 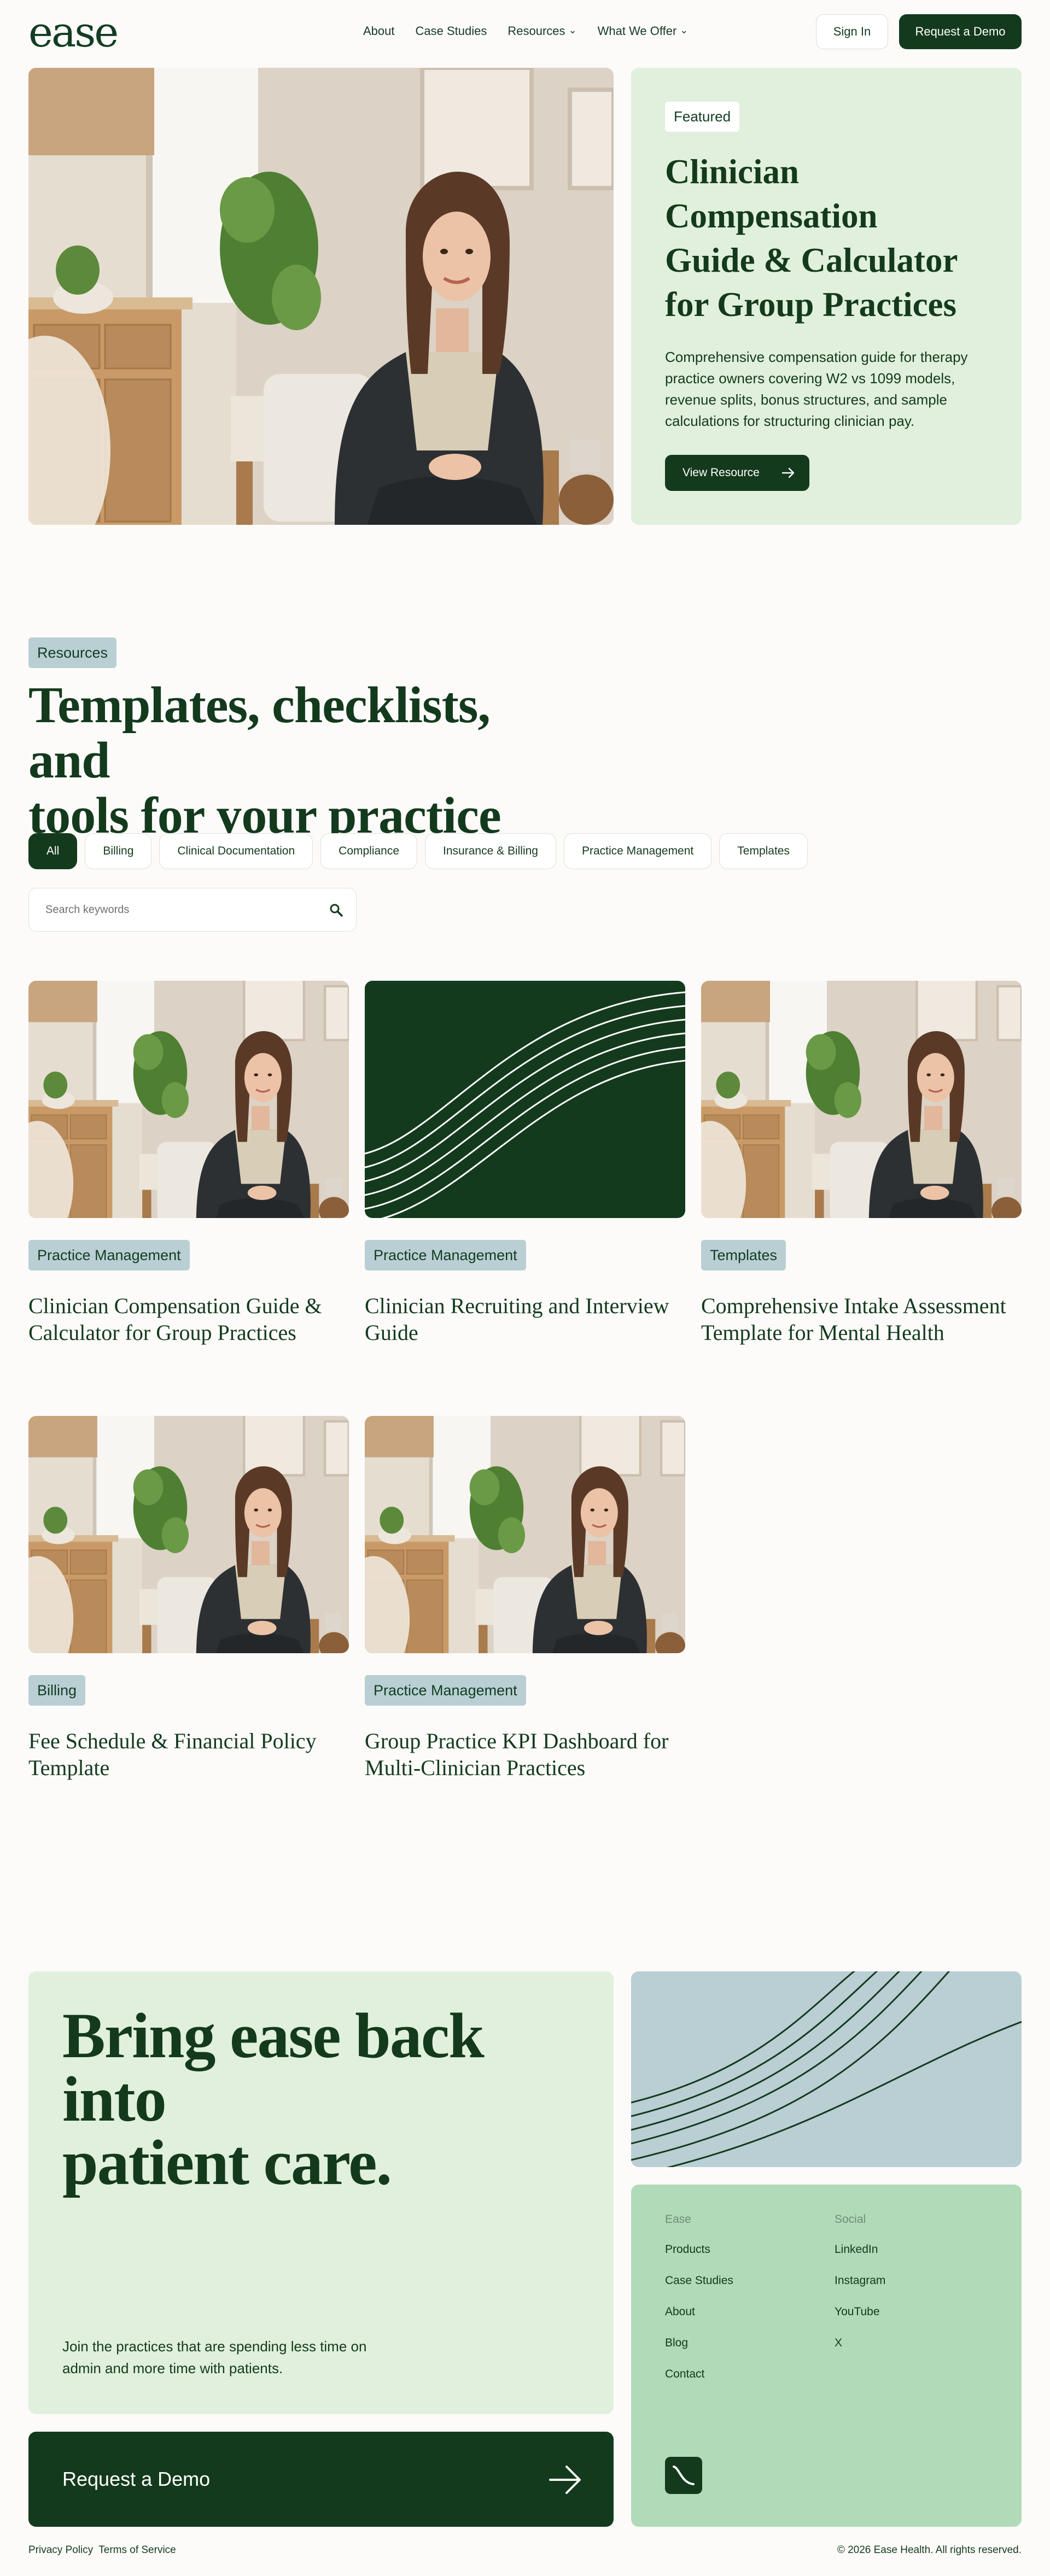 I want to click on nav-resources-label: Resources, so click(x=536, y=31).